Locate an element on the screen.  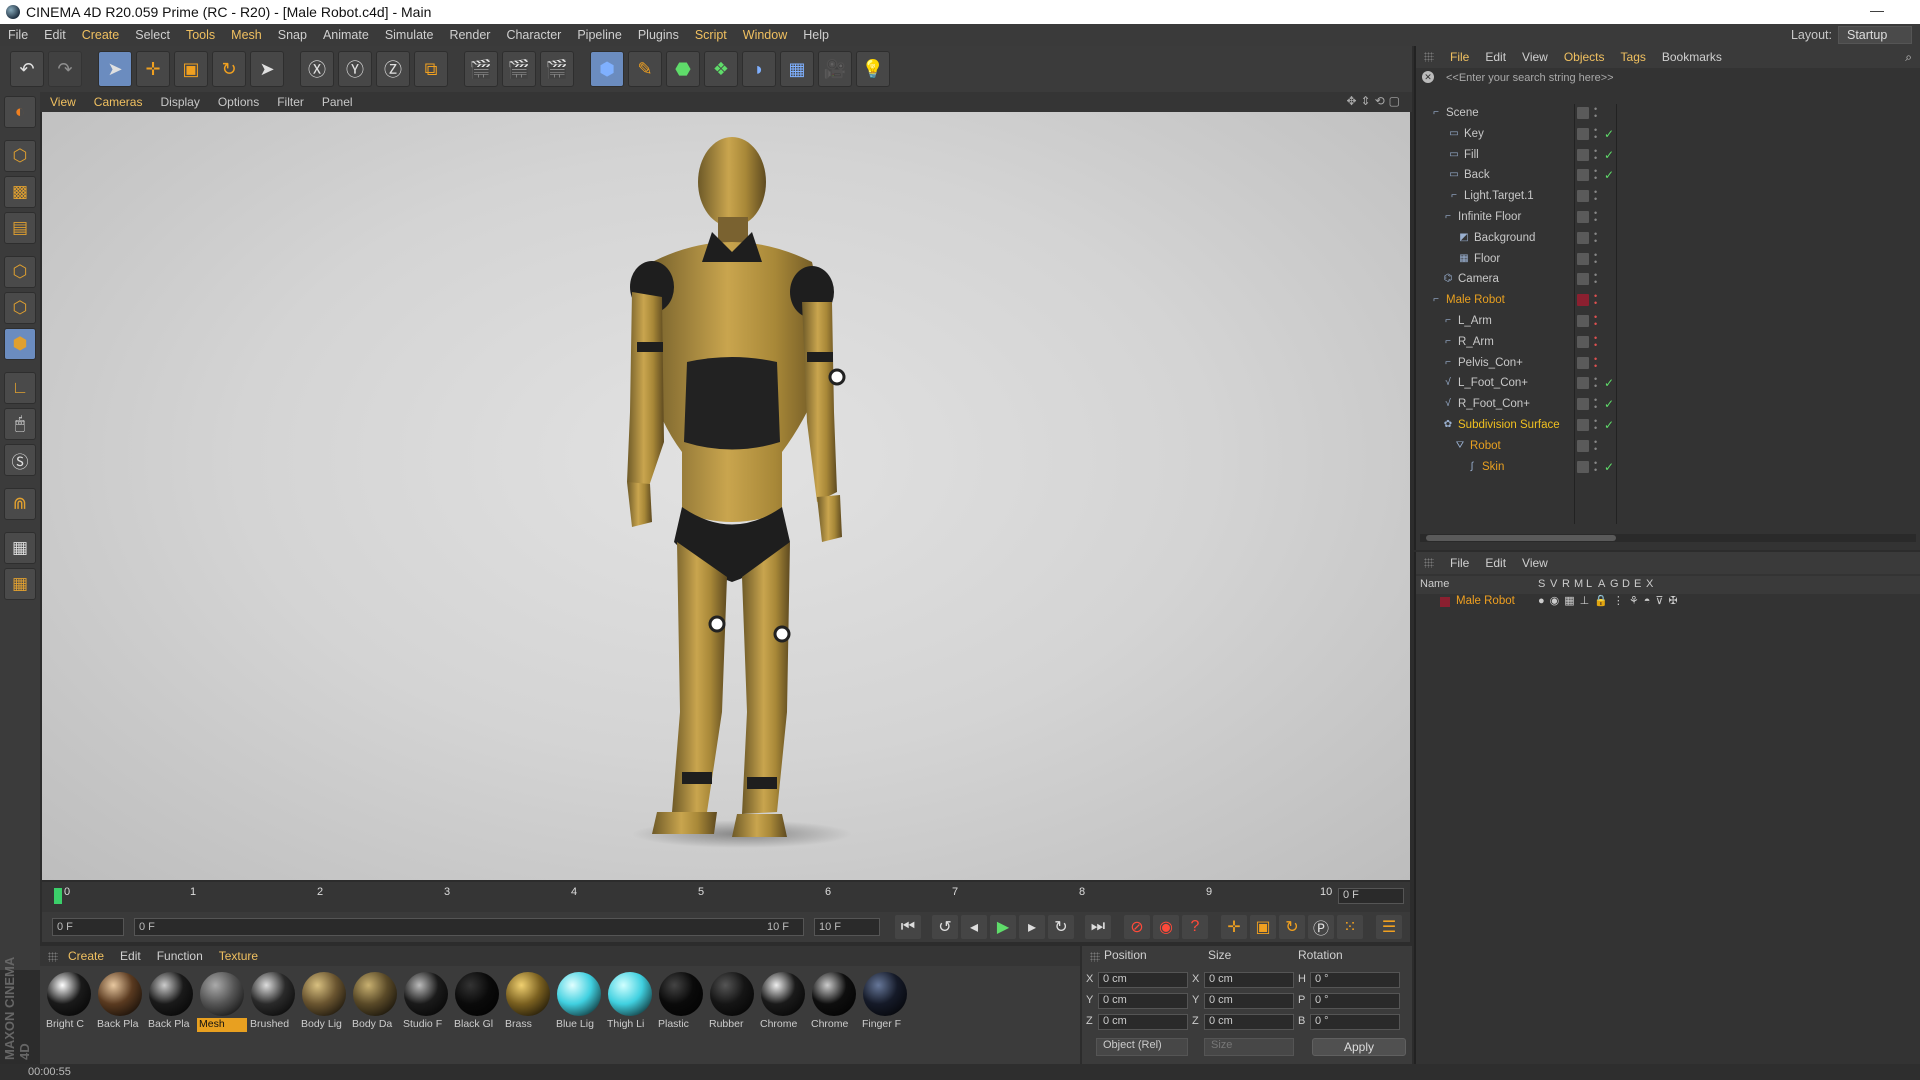
object-name: Fill is located at coordinates (1471, 155).